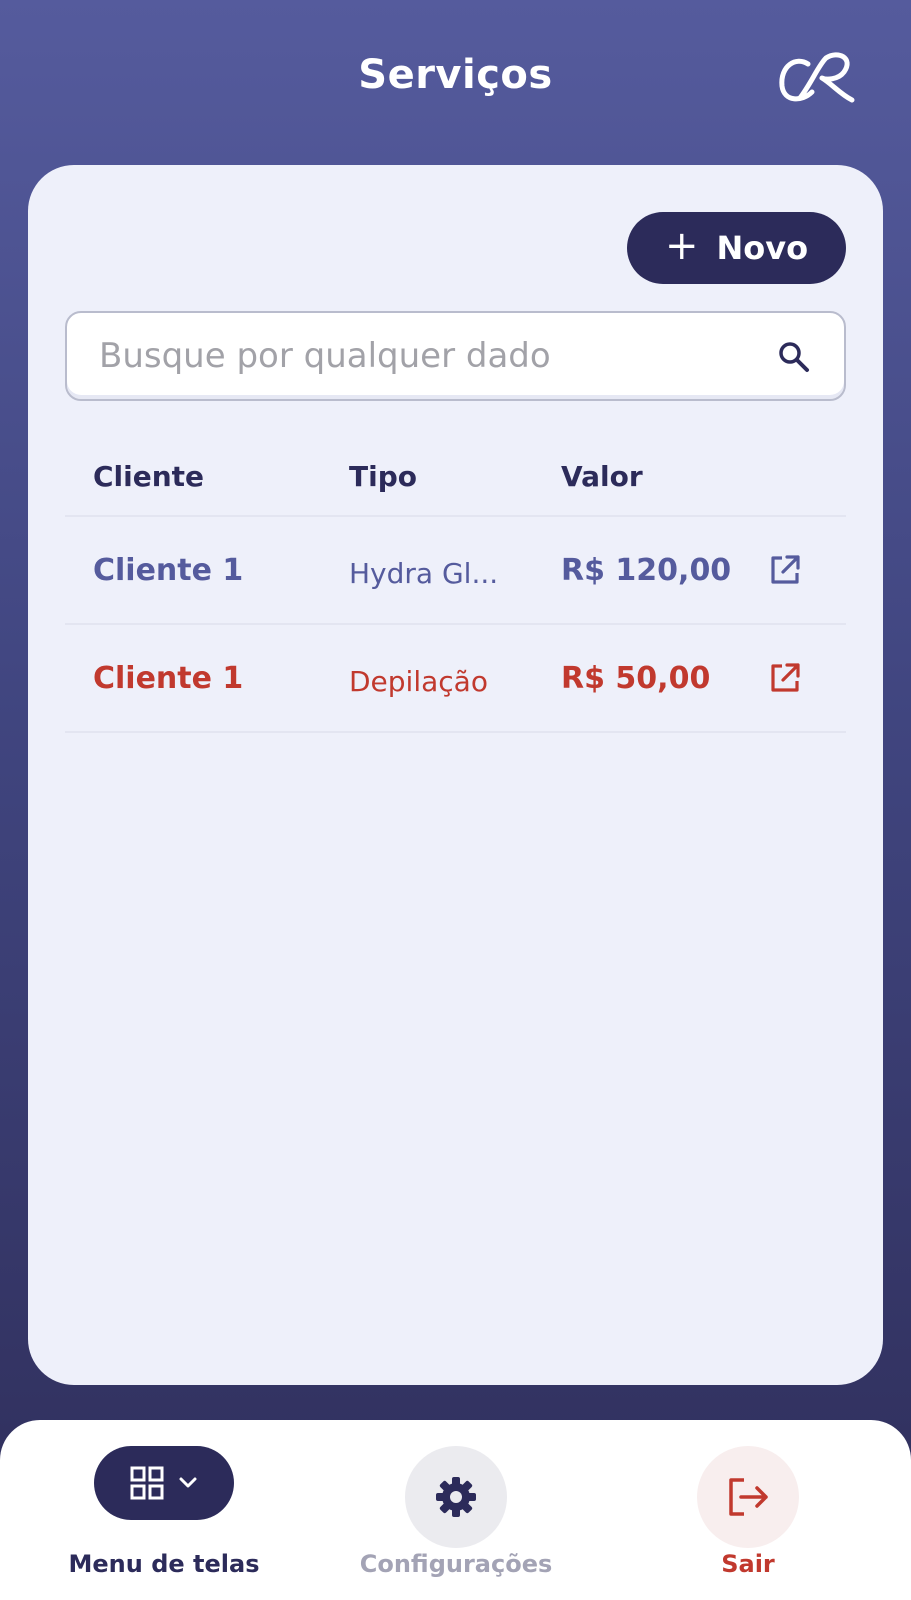 This screenshot has height=1600, width=911. What do you see at coordinates (418, 681) in the screenshot?
I see `row-tipo: Depilação` at bounding box center [418, 681].